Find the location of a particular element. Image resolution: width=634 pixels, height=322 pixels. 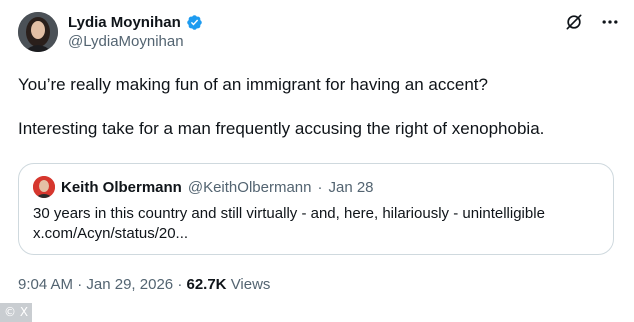

quote-author-handle: @KeithOlbermann is located at coordinates (249, 187).